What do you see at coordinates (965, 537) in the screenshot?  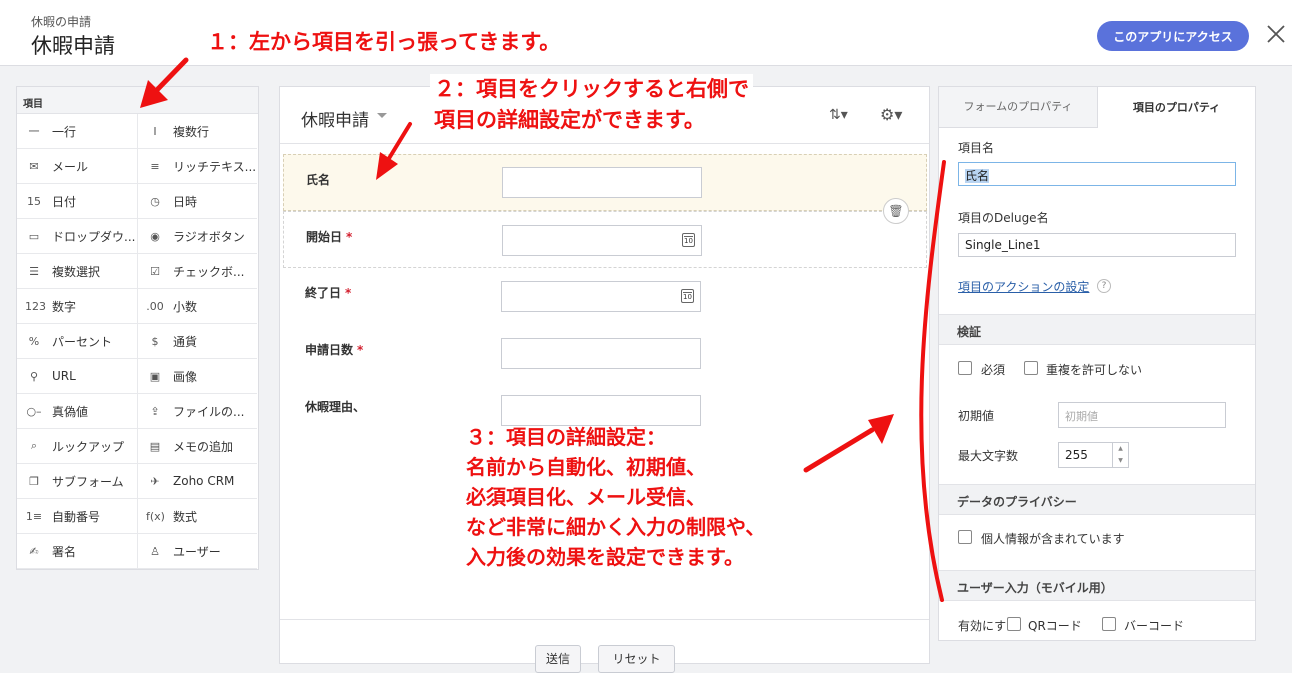 I see `personal-info-checkbox` at bounding box center [965, 537].